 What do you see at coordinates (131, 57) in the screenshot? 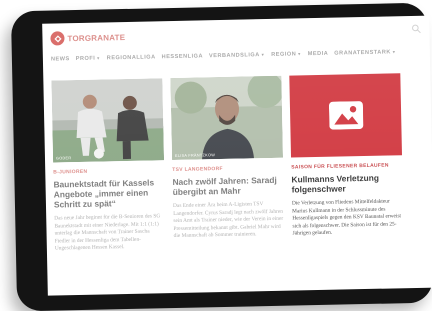
I see `nav-item-regionalliga: REGIONALLIGA` at bounding box center [131, 57].